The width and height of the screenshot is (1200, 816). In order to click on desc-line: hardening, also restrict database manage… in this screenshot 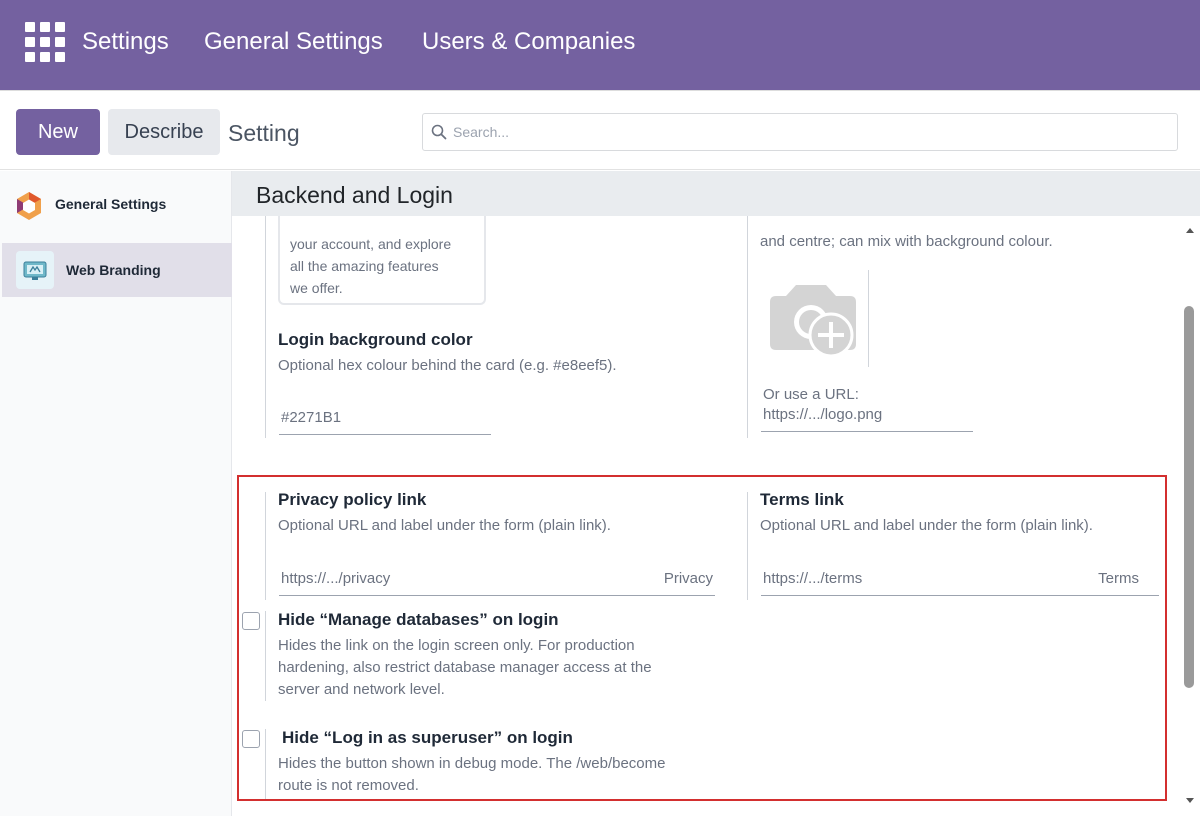, I will do `click(465, 667)`.